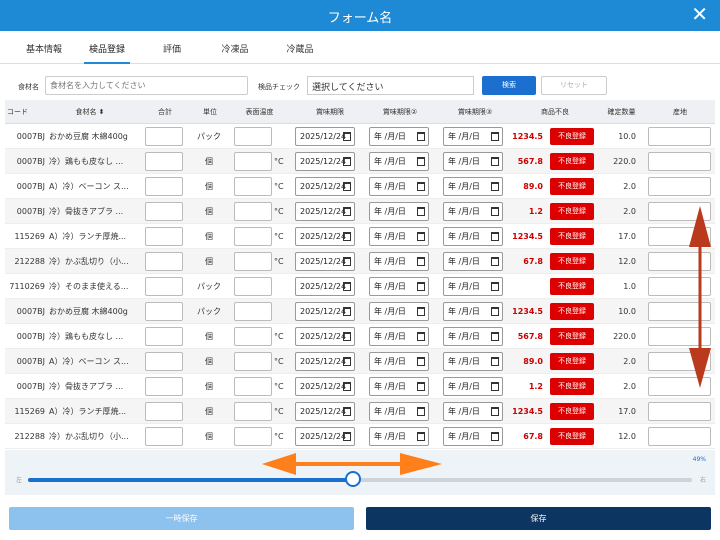 The image size is (720, 540). What do you see at coordinates (509, 85) in the screenshot?
I see `search-button: 検索` at bounding box center [509, 85].